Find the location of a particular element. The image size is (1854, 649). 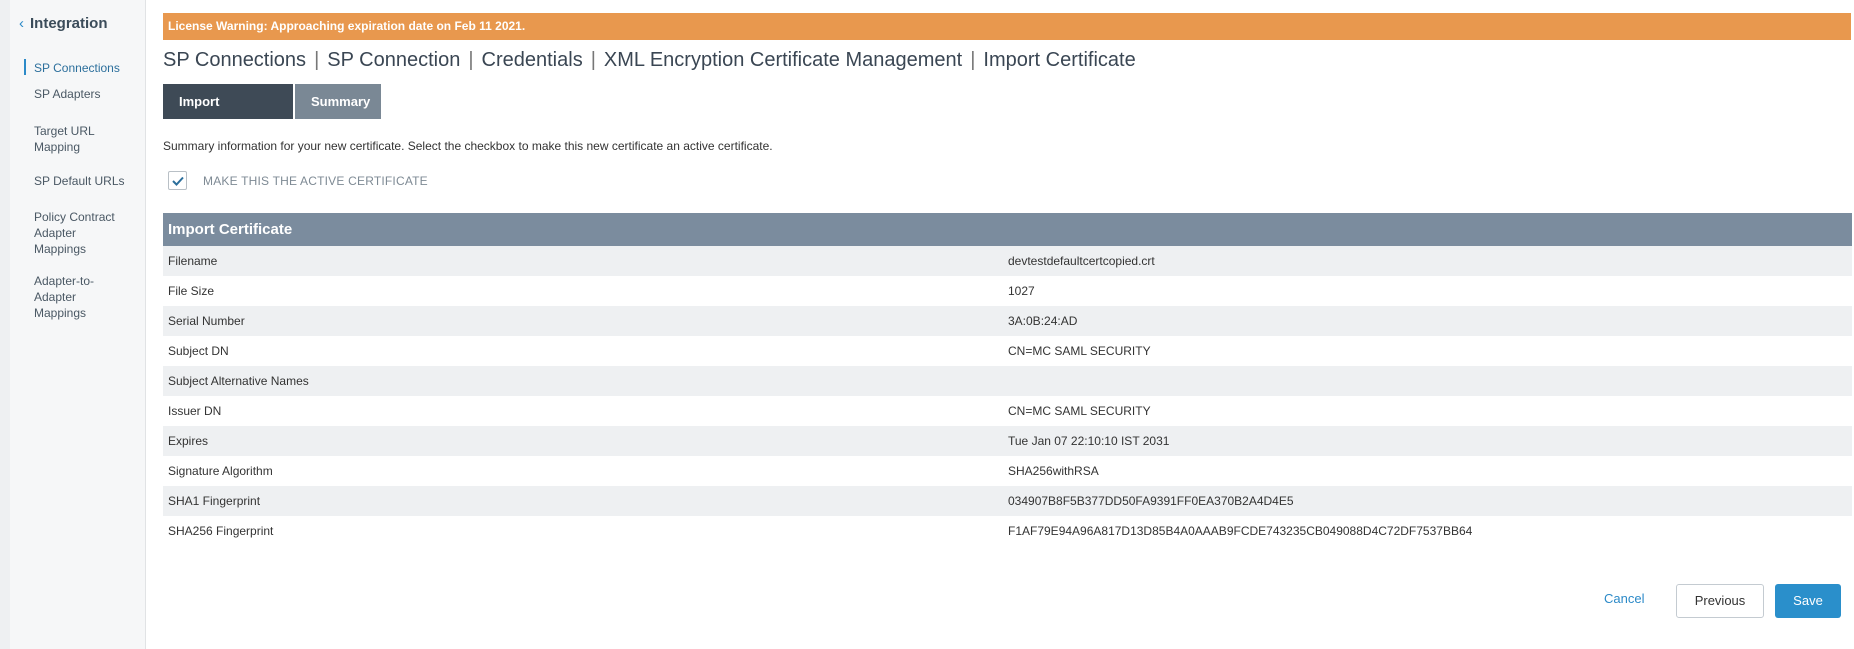

table-row: Subject Alternative Names is located at coordinates (1007, 381).